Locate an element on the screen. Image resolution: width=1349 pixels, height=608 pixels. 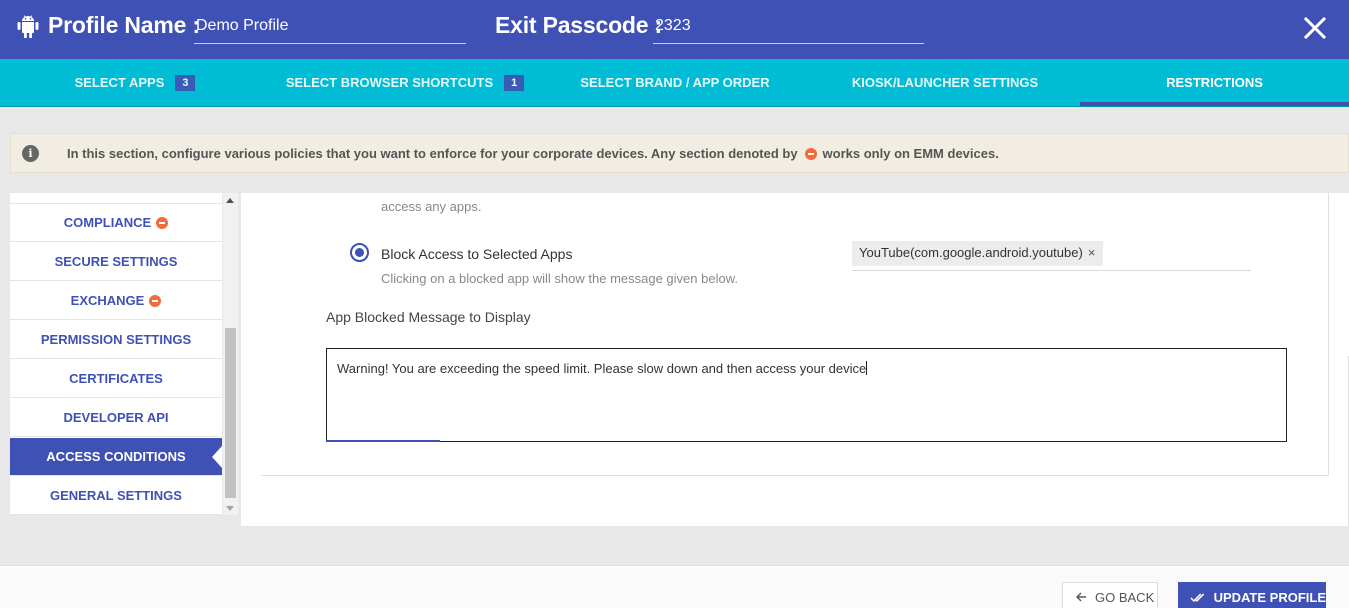
tab-count-badge: 1 is located at coordinates (514, 82).